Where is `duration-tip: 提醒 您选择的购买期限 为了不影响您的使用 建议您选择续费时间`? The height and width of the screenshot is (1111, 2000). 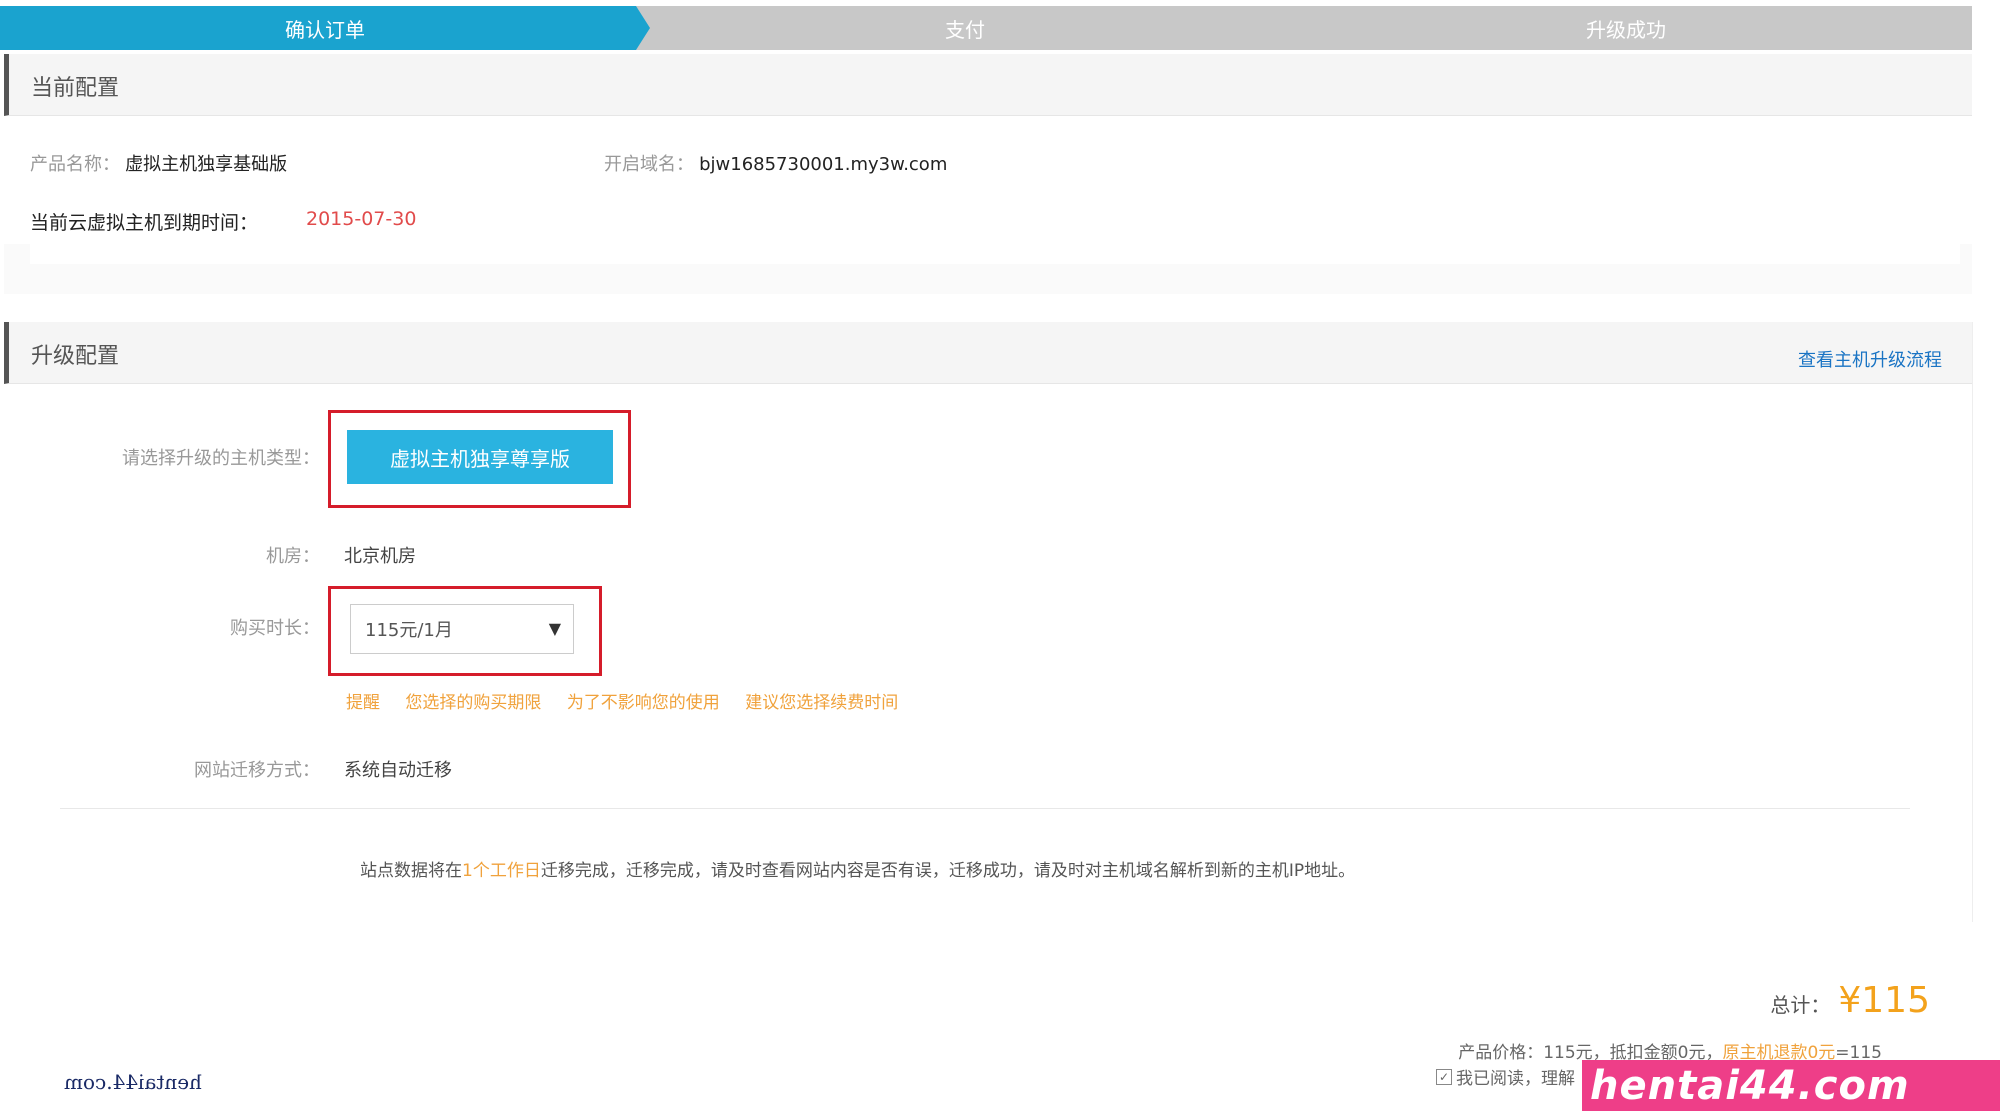 duration-tip: 提醒 您选择的购买期限 为了不影响您的使用 建议您选择续费时间 is located at coordinates (632, 700).